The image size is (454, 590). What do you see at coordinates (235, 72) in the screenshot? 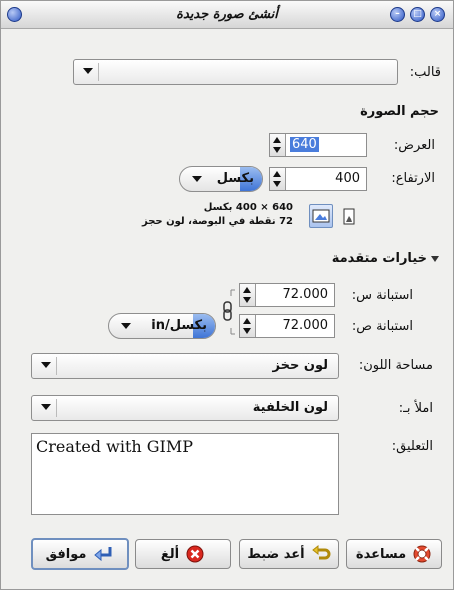
I see `template-combo` at bounding box center [235, 72].